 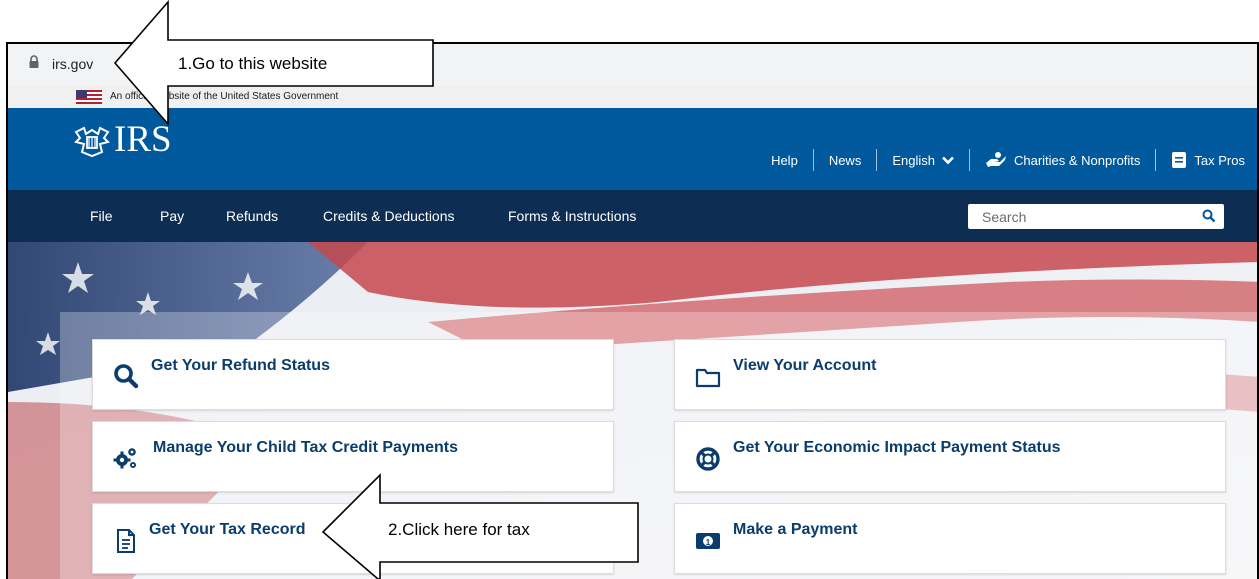 I want to click on document-icon, so click(x=126, y=541).